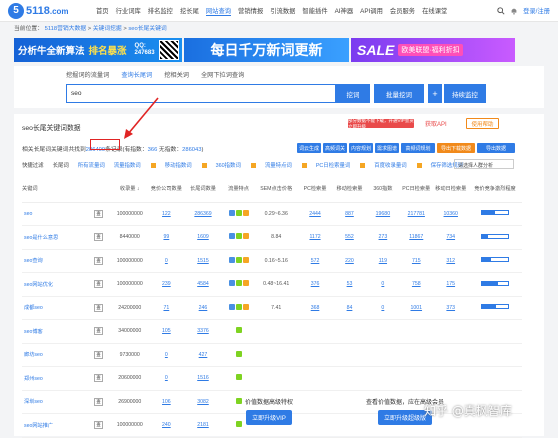  I want to click on mobile-daily-volume: 734, so click(450, 237).